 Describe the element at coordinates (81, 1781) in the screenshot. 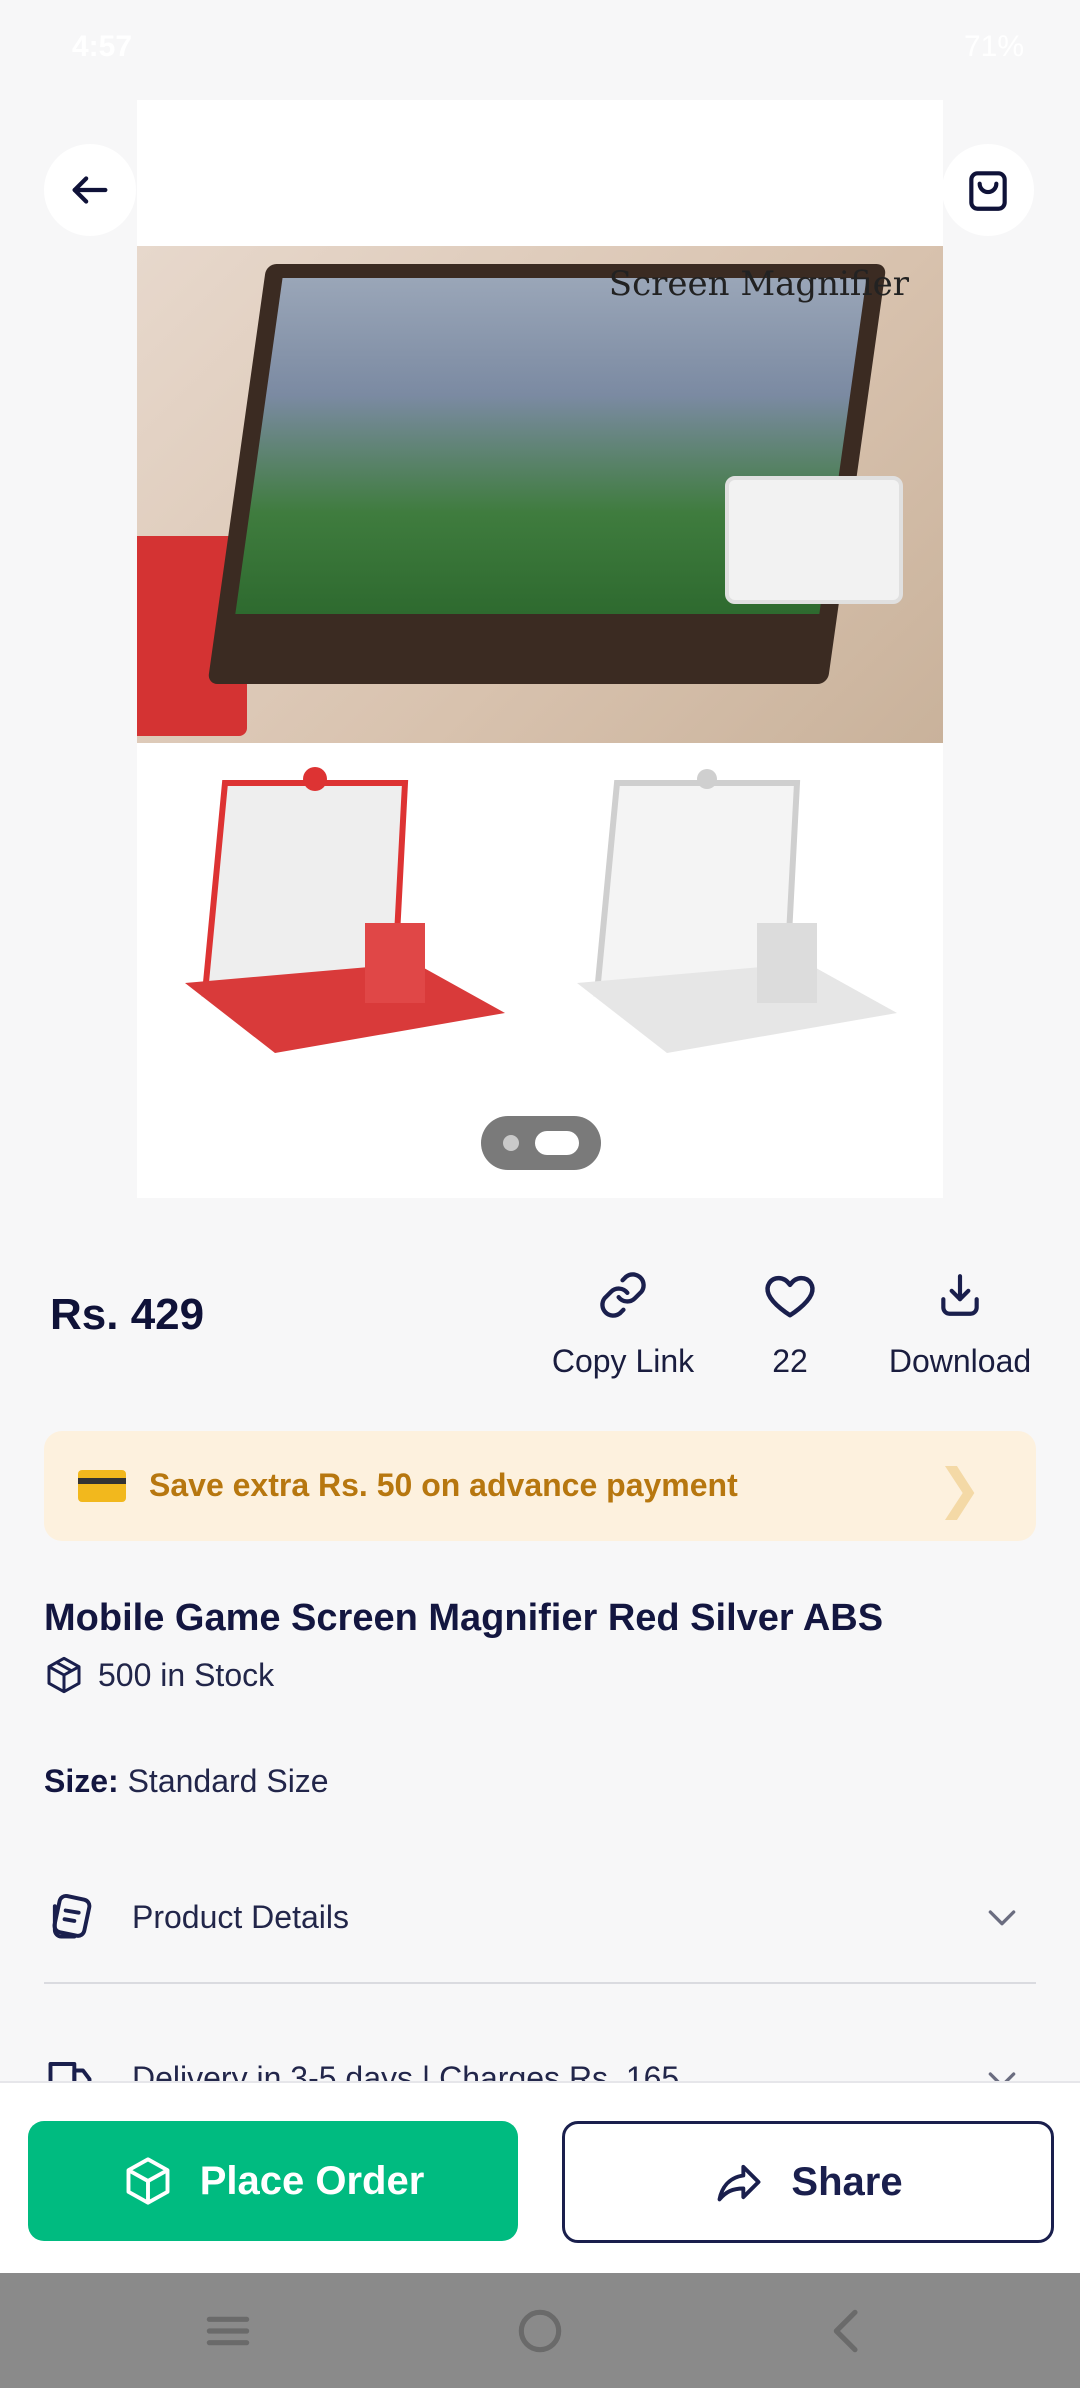

I see `size-label: Size:` at that location.